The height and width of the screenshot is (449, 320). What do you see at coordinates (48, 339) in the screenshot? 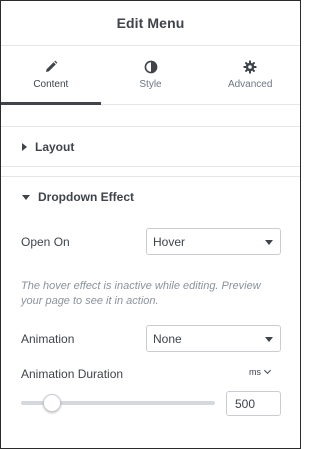
I see `animation-label: Animation` at bounding box center [48, 339].